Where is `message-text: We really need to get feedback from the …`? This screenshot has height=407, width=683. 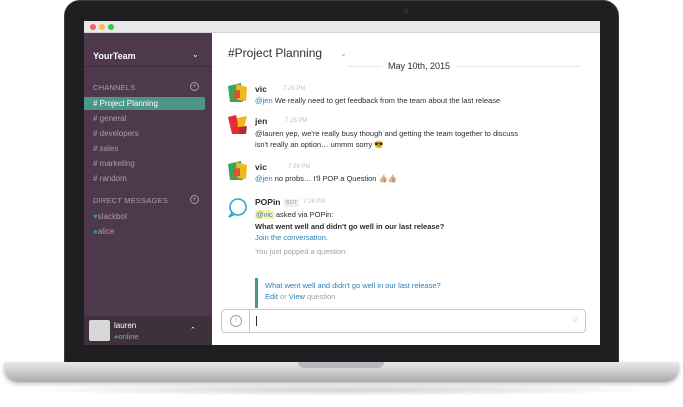 message-text: We really need to get feedback from the … is located at coordinates (386, 100).